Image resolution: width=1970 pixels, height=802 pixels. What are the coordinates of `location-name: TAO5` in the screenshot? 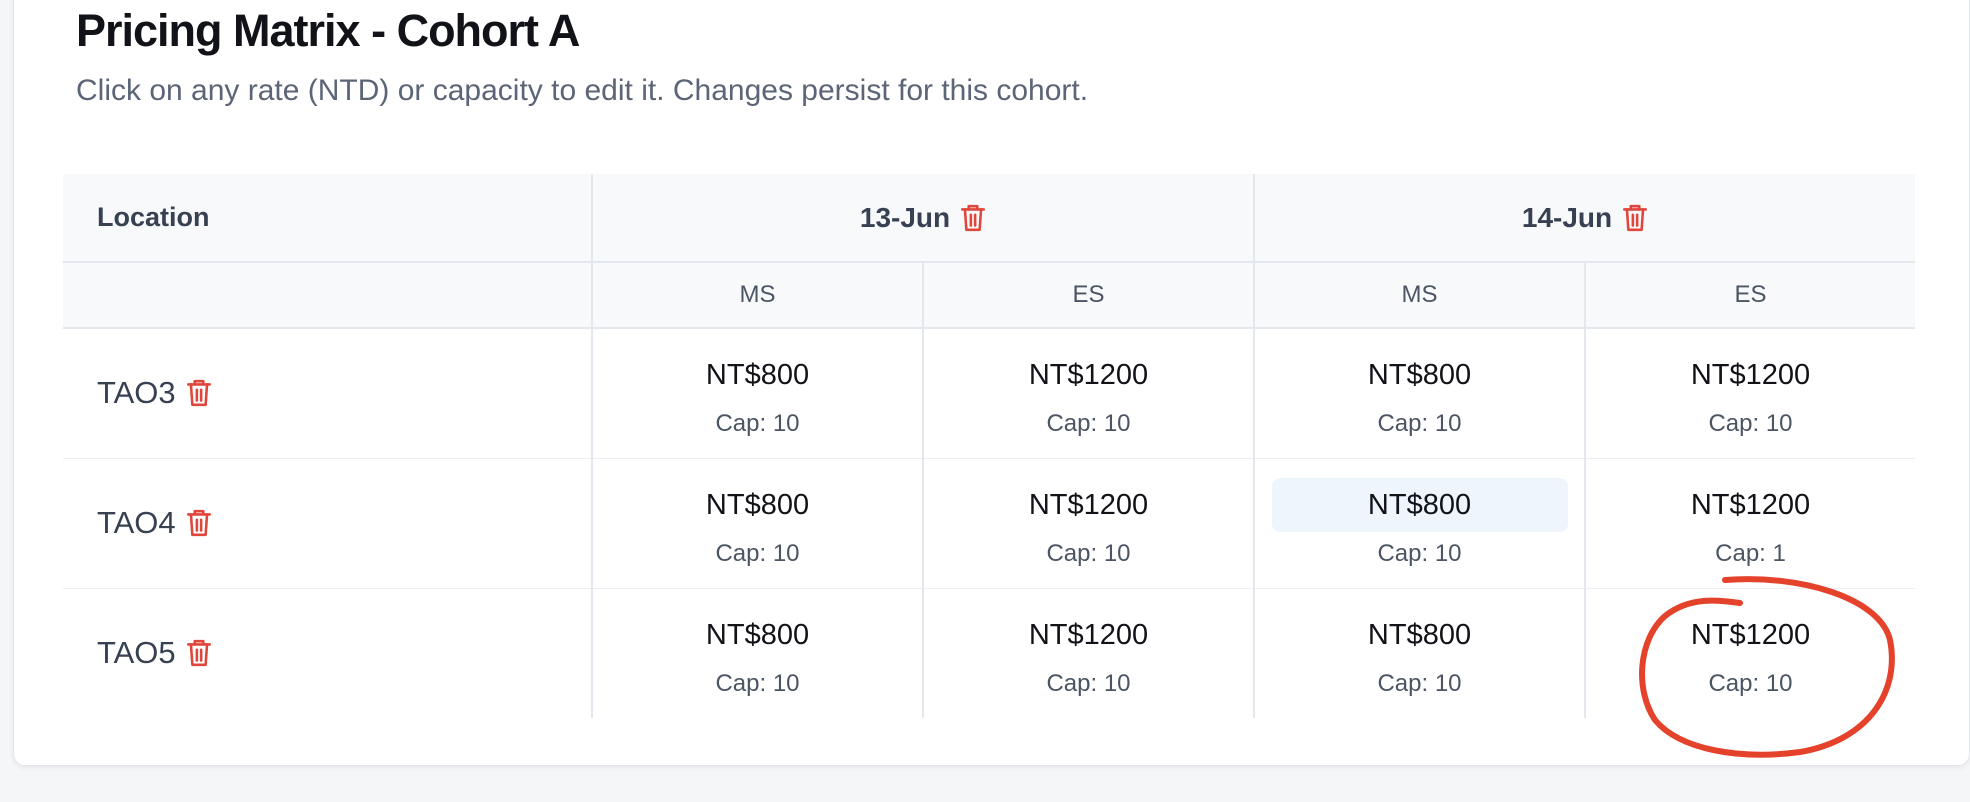 It's located at (136, 653).